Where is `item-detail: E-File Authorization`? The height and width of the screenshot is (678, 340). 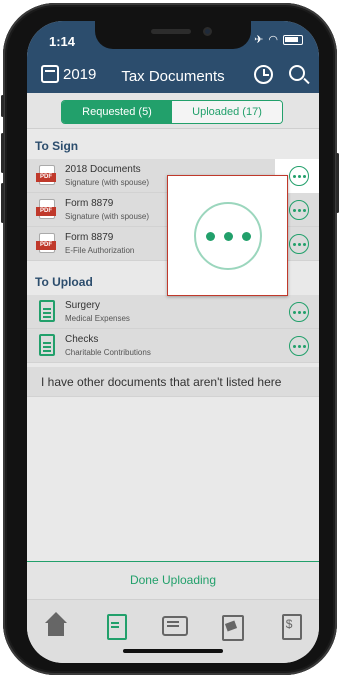 item-detail: E-File Authorization is located at coordinates (100, 250).